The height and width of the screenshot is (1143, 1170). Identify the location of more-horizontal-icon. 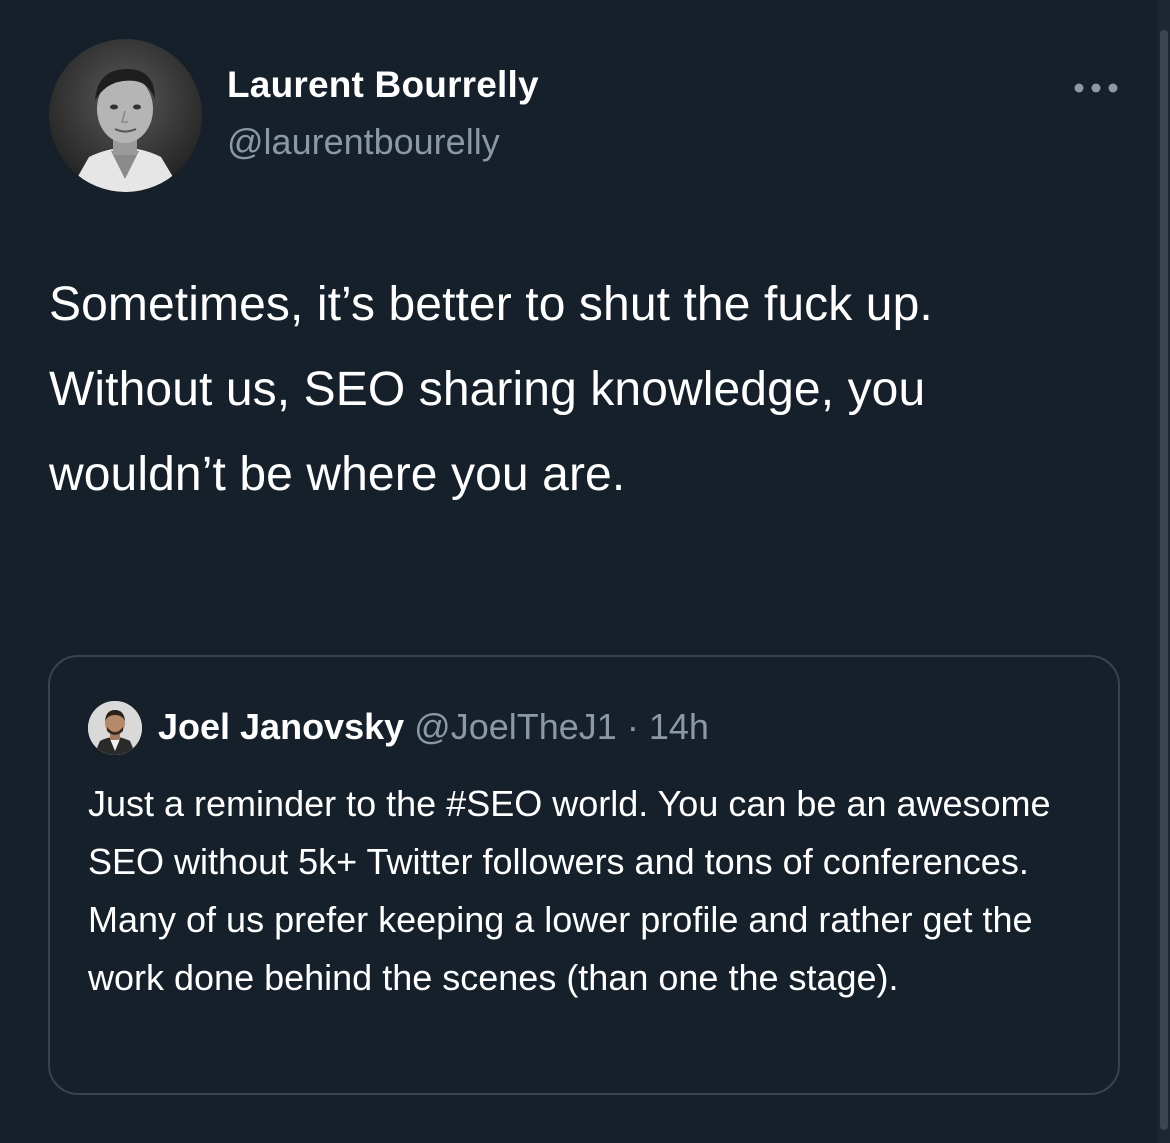
(1096, 88).